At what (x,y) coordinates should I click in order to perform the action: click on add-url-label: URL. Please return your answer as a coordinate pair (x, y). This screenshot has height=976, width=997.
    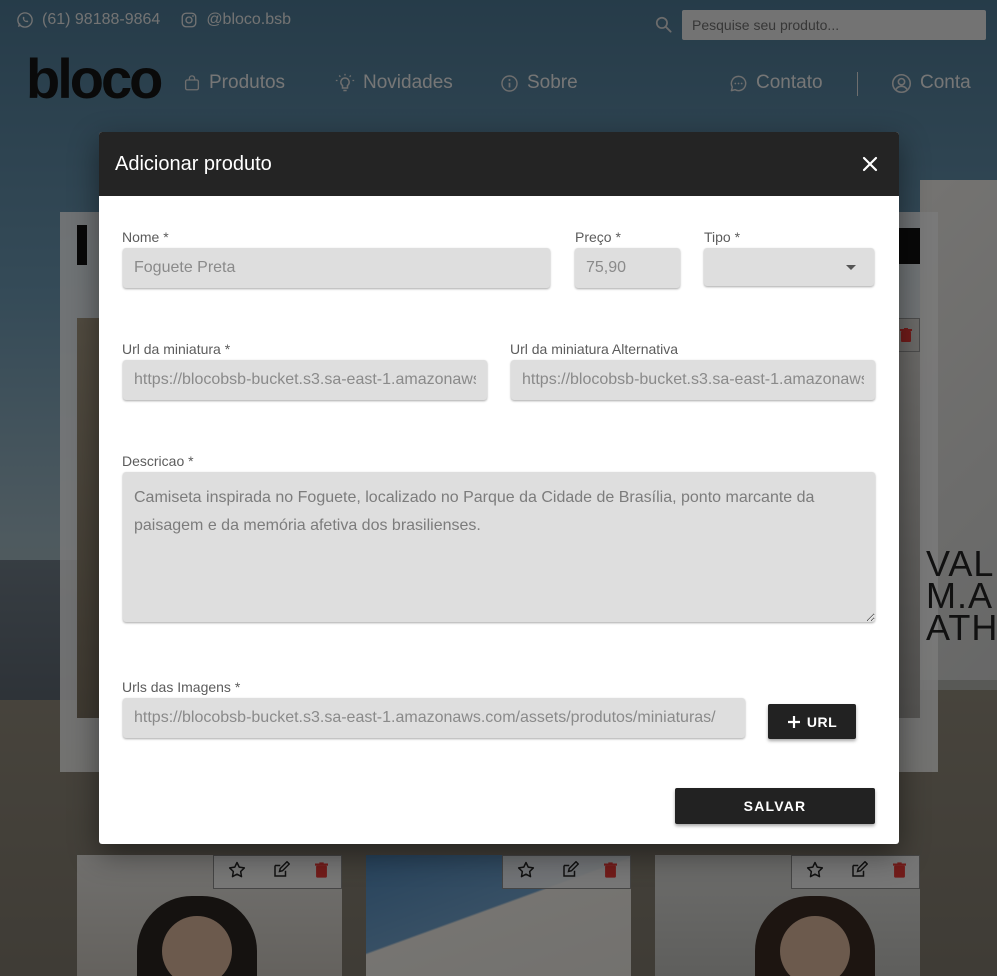
    Looking at the image, I should click on (822, 721).